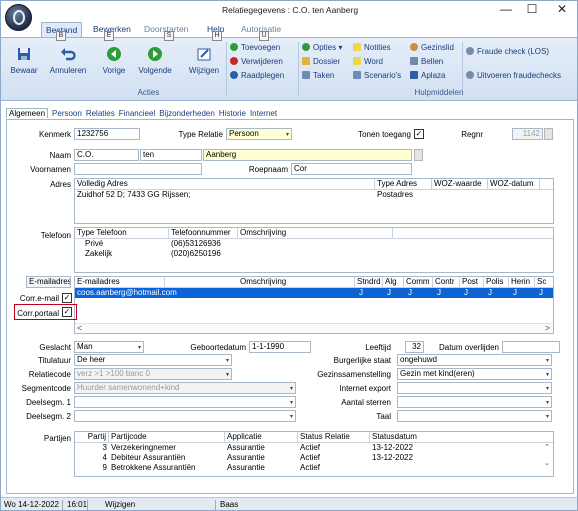 The width and height of the screenshot is (578, 511). What do you see at coordinates (280, 347) in the screenshot?
I see `geboortedatum-field: 1-1-1990` at bounding box center [280, 347].